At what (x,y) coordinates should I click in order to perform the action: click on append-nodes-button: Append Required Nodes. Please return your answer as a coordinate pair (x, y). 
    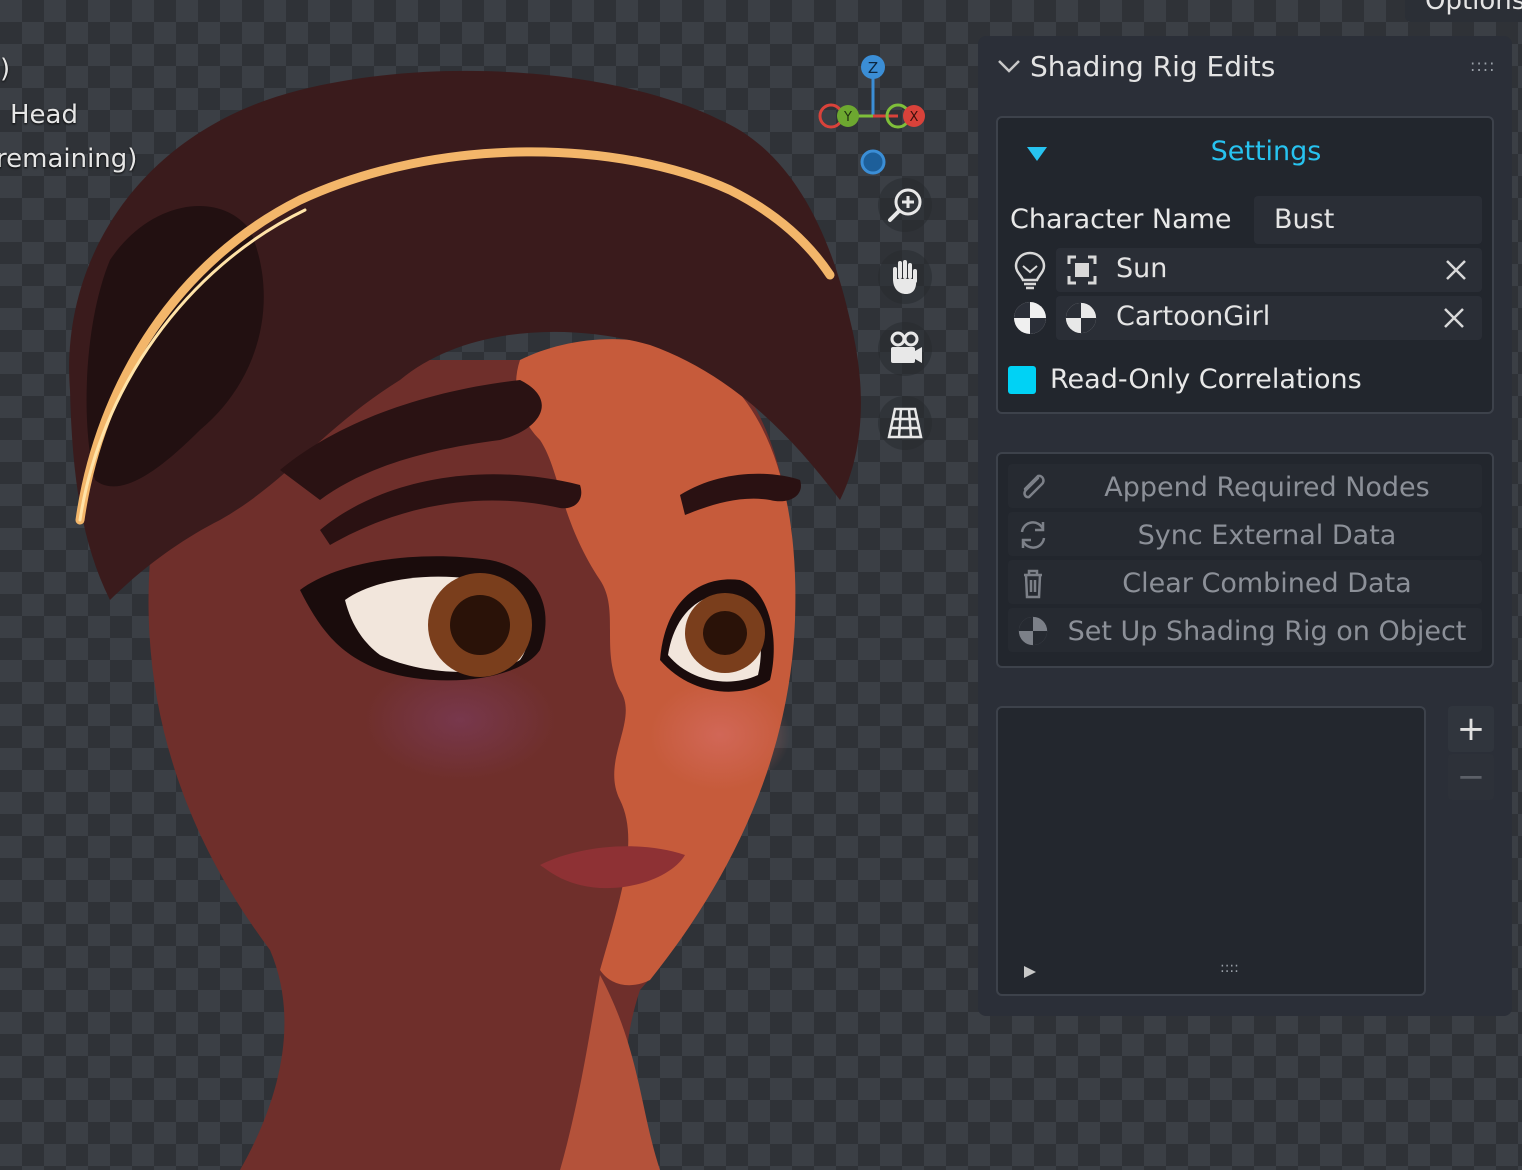
    Looking at the image, I should click on (1245, 486).